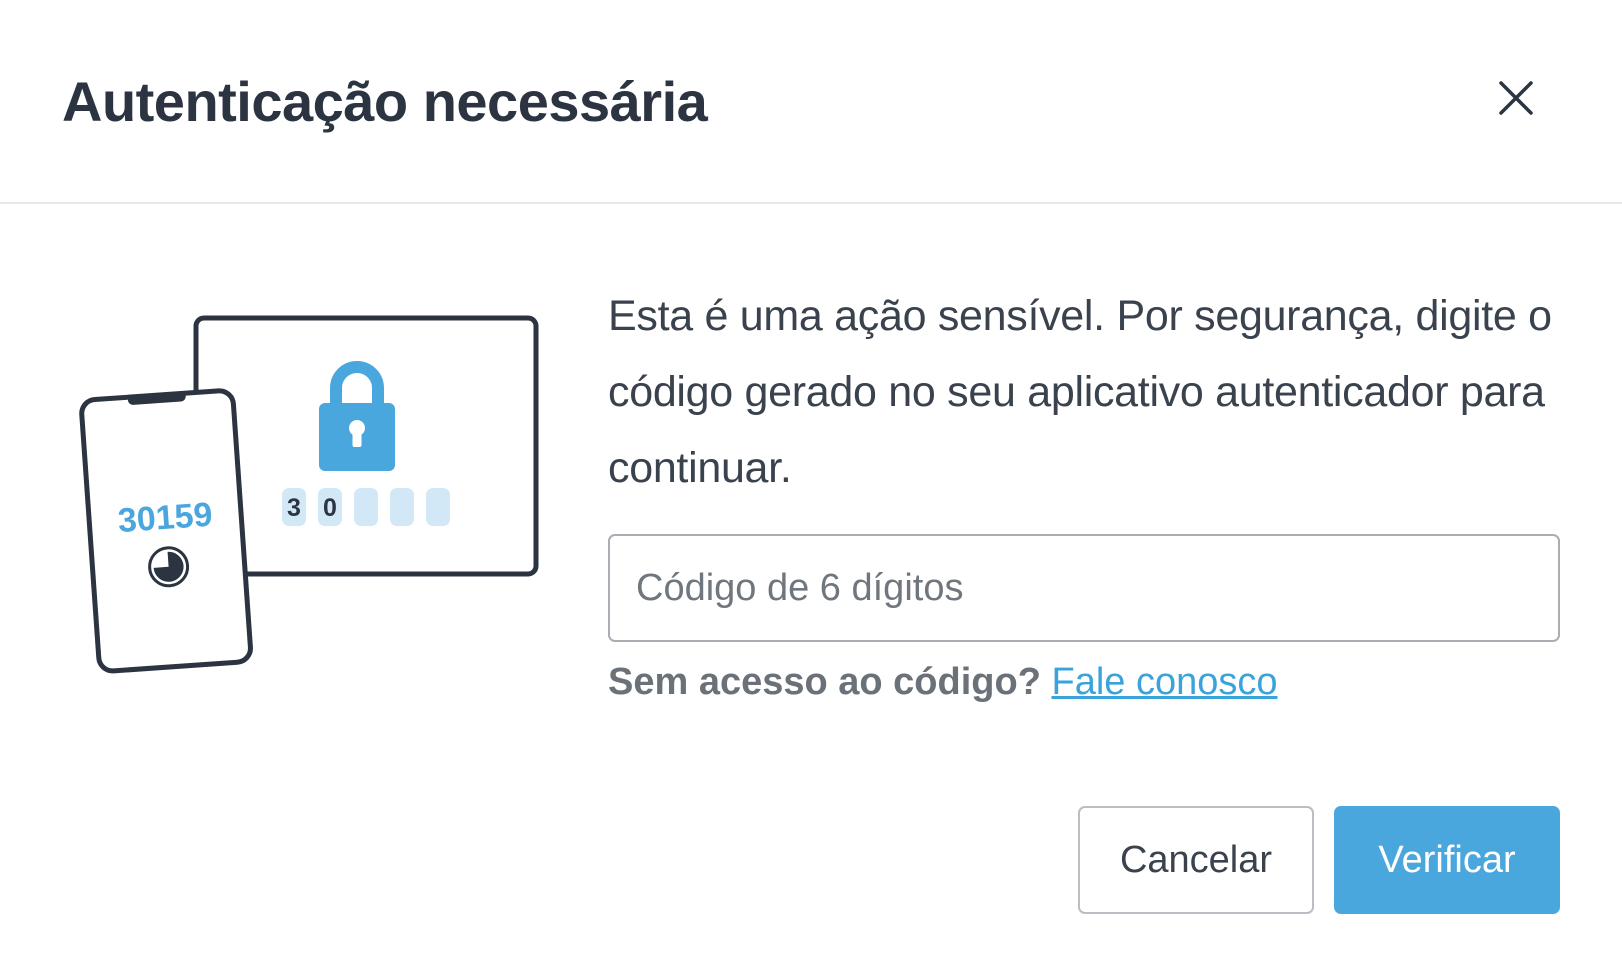  Describe the element at coordinates (1164, 682) in the screenshot. I see `contact-link: Fale conosco` at that location.